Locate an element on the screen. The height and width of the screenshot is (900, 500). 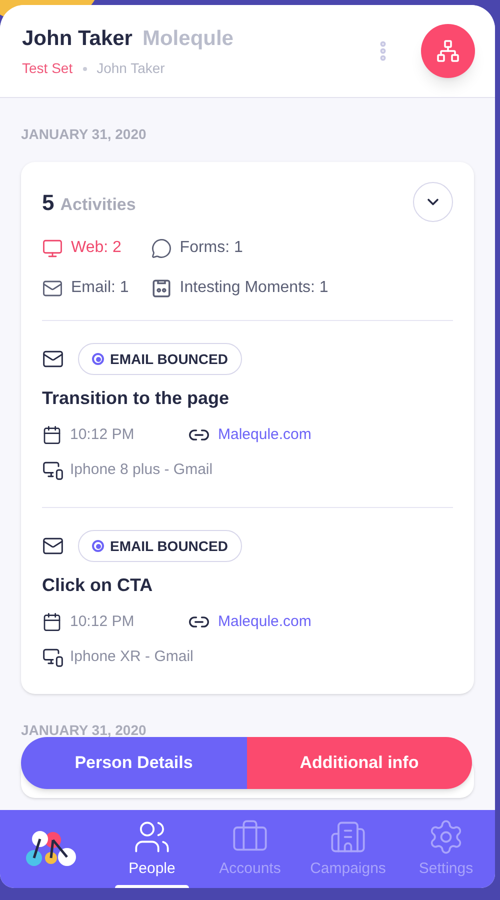
activity-device: Iphone 8 plus - Gmail is located at coordinates (141, 470).